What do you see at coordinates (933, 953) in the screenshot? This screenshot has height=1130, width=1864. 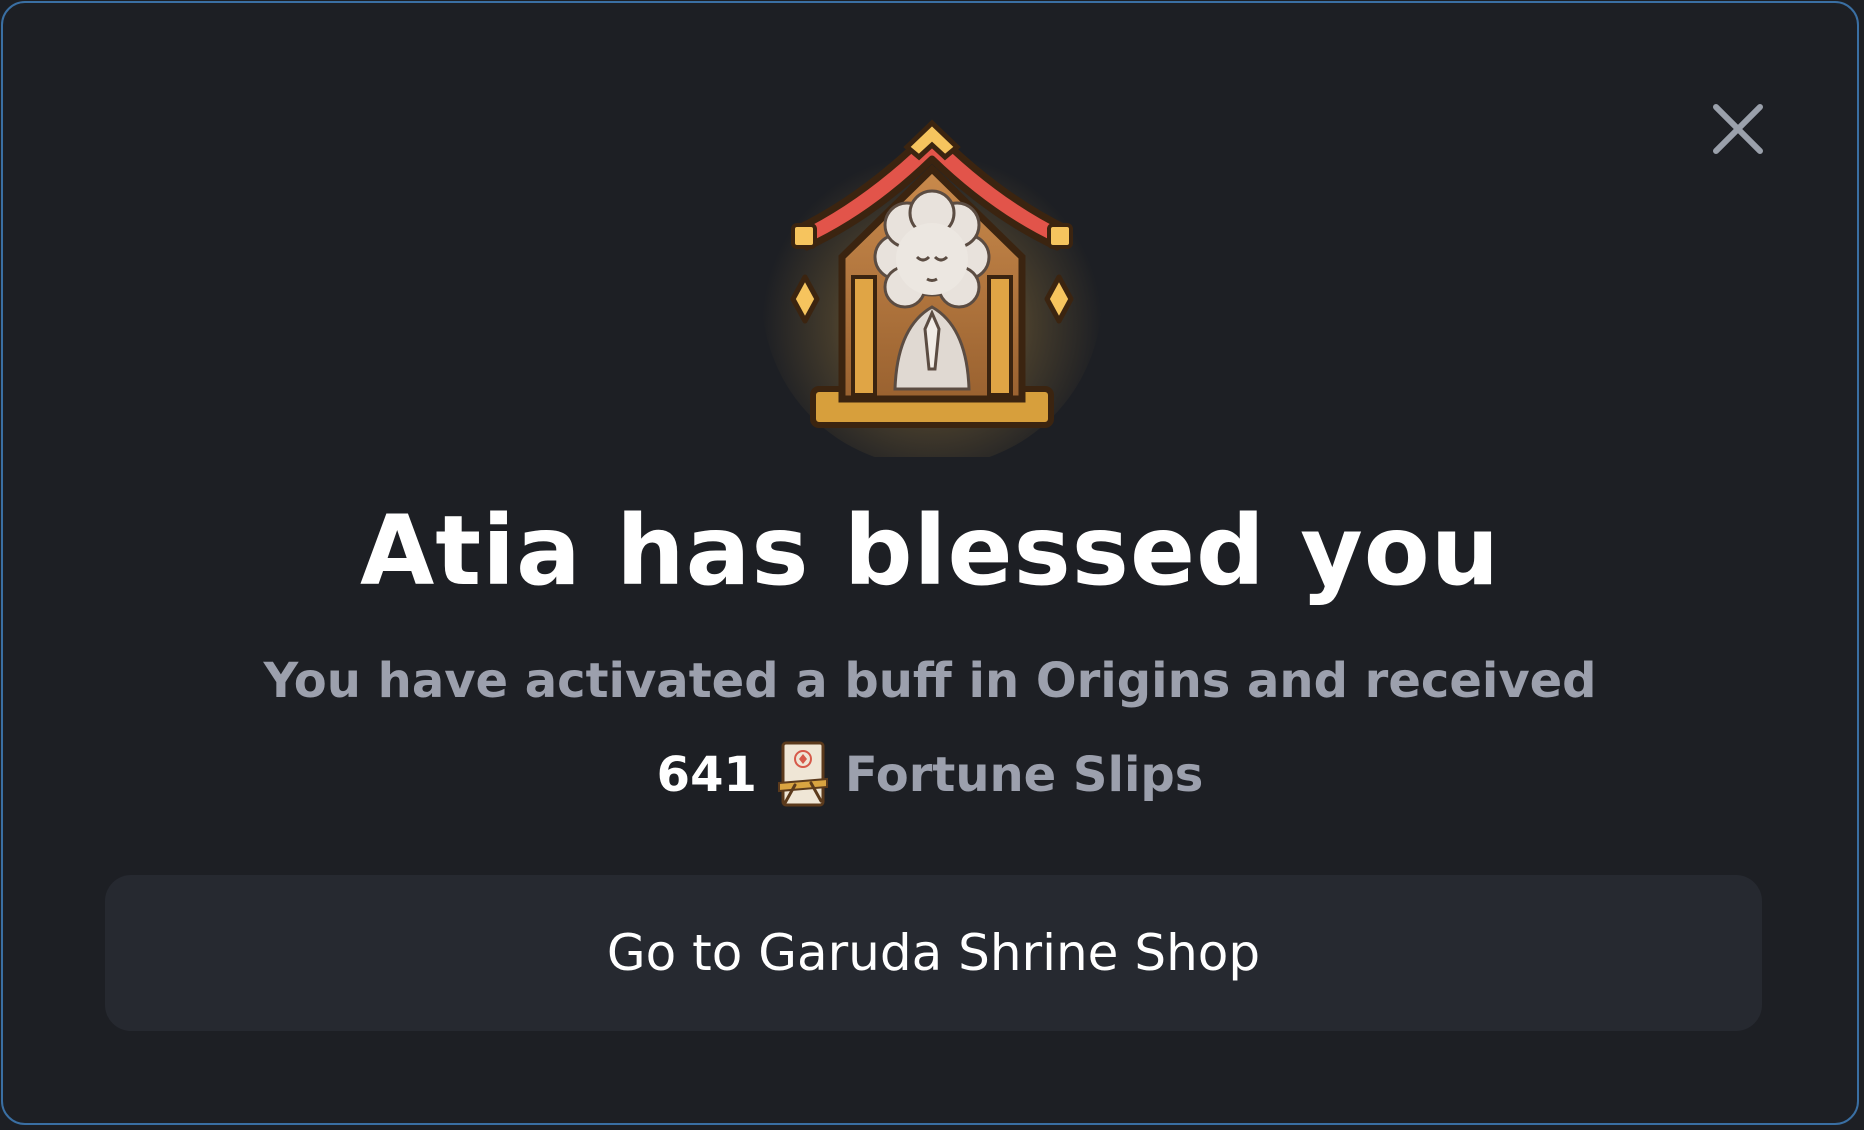 I see `go-to-shop-button: Go to Garuda Shrine Shop` at bounding box center [933, 953].